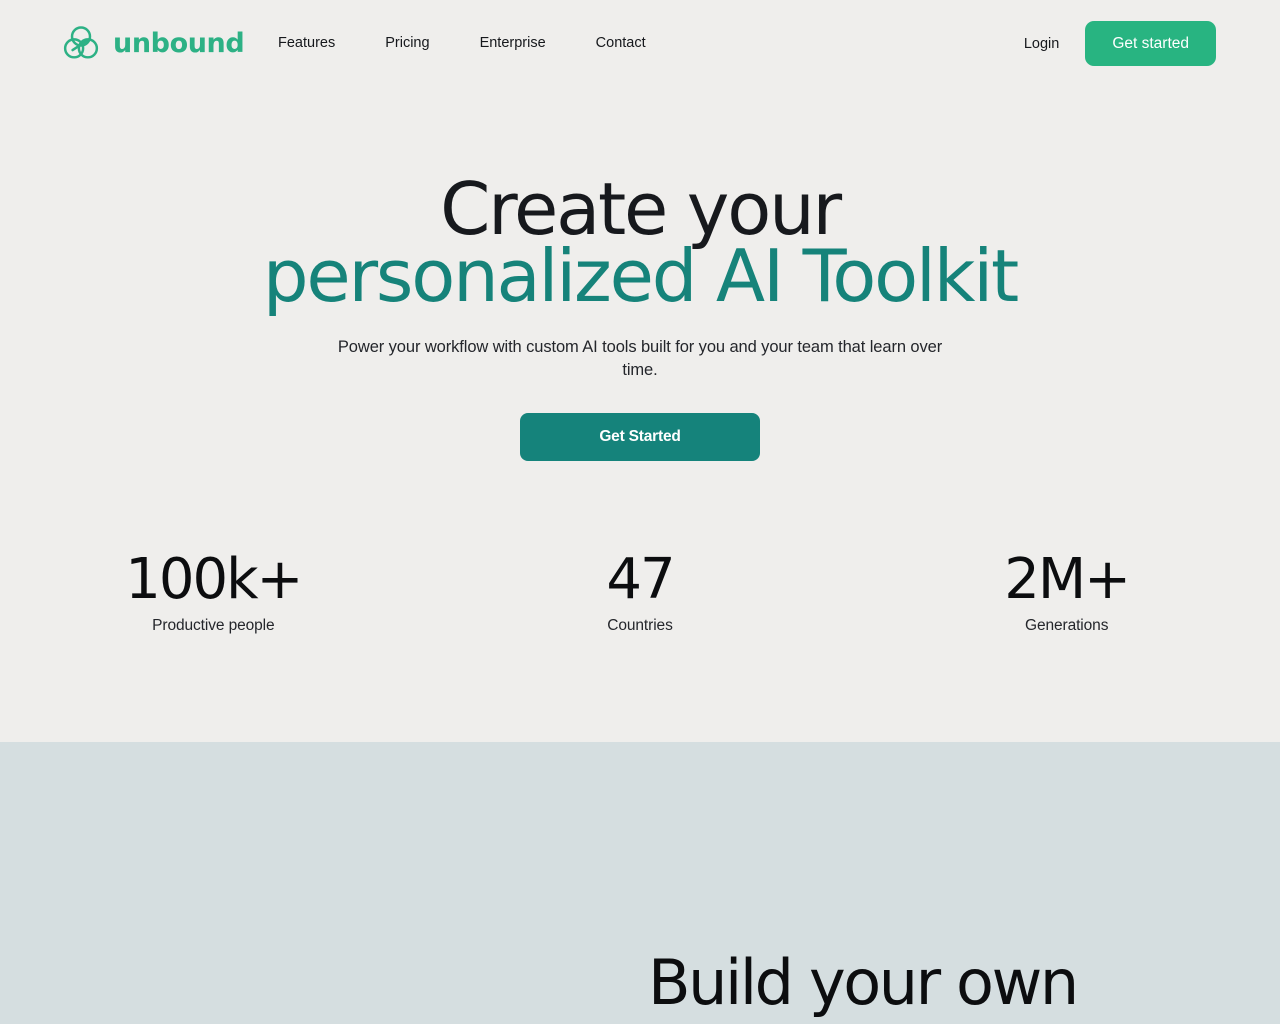 The width and height of the screenshot is (1280, 1024). Describe the element at coordinates (1041, 44) in the screenshot. I see `login-link: Login` at that location.